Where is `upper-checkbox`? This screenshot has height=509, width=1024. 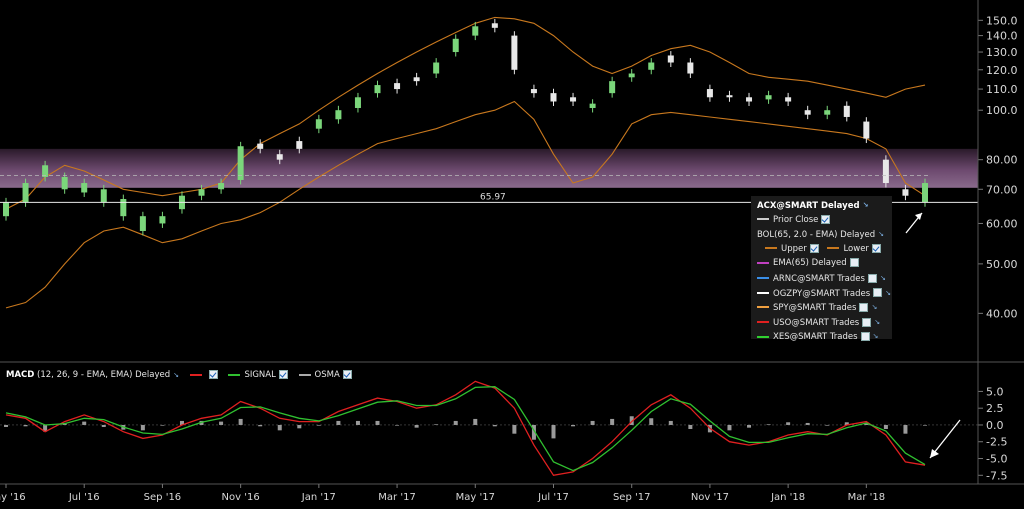
upper-checkbox is located at coordinates (814, 248).